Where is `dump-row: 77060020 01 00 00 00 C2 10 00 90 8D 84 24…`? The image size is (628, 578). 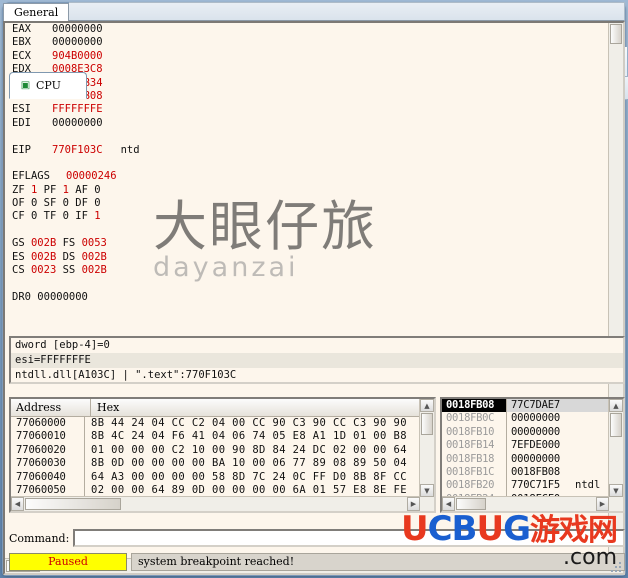
dump-row: 77060020 01 00 00 00 C2 10 00 90 8D 84 24… is located at coordinates (215, 450).